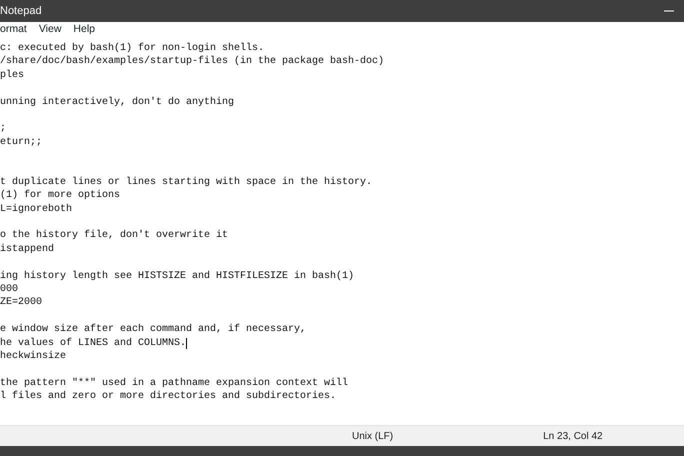 This screenshot has width=684, height=456. I want to click on code-line: heckwinsize, so click(33, 356).